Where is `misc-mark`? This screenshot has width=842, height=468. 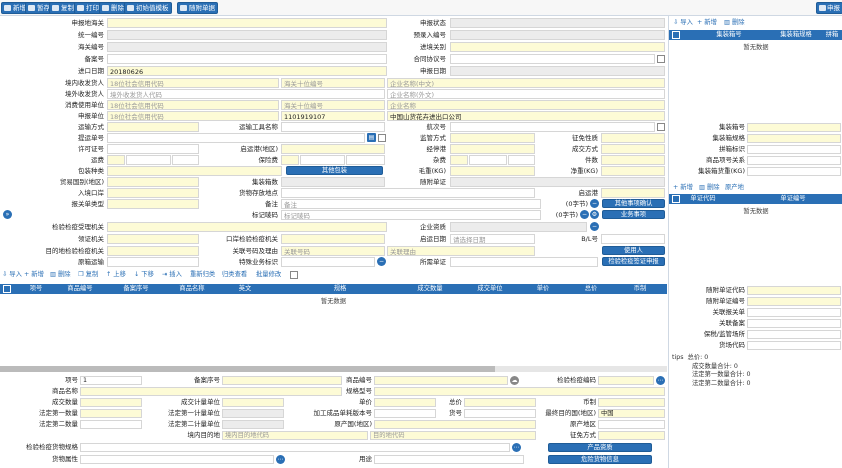 misc-mark is located at coordinates (459, 160).